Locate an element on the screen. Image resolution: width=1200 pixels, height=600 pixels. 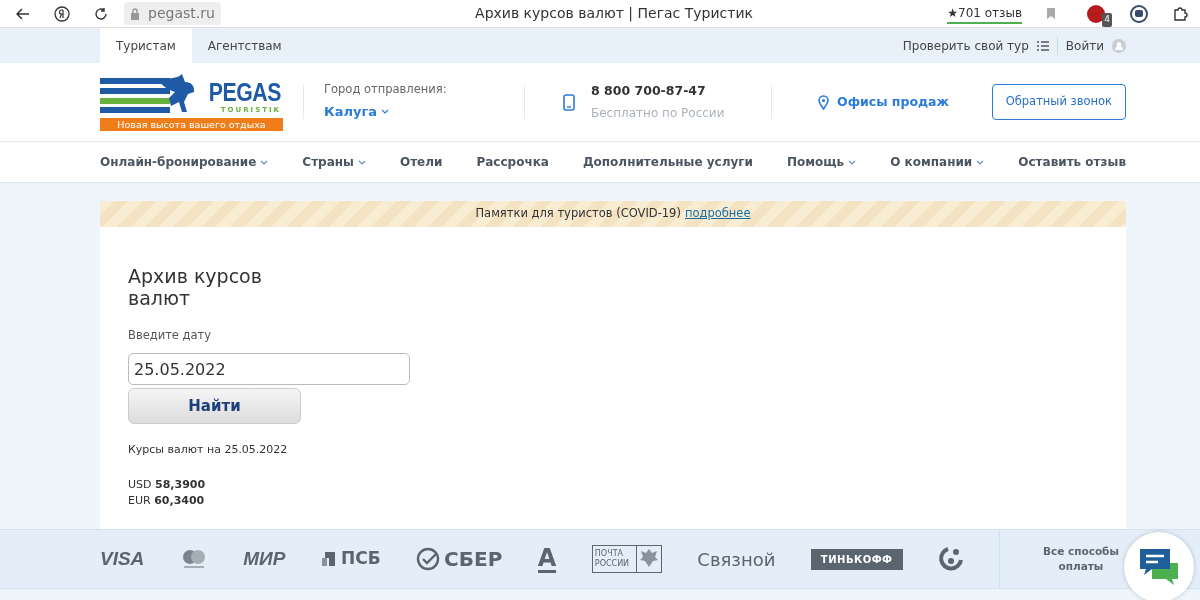
date-input: 25.05.2022 is located at coordinates (269, 369).